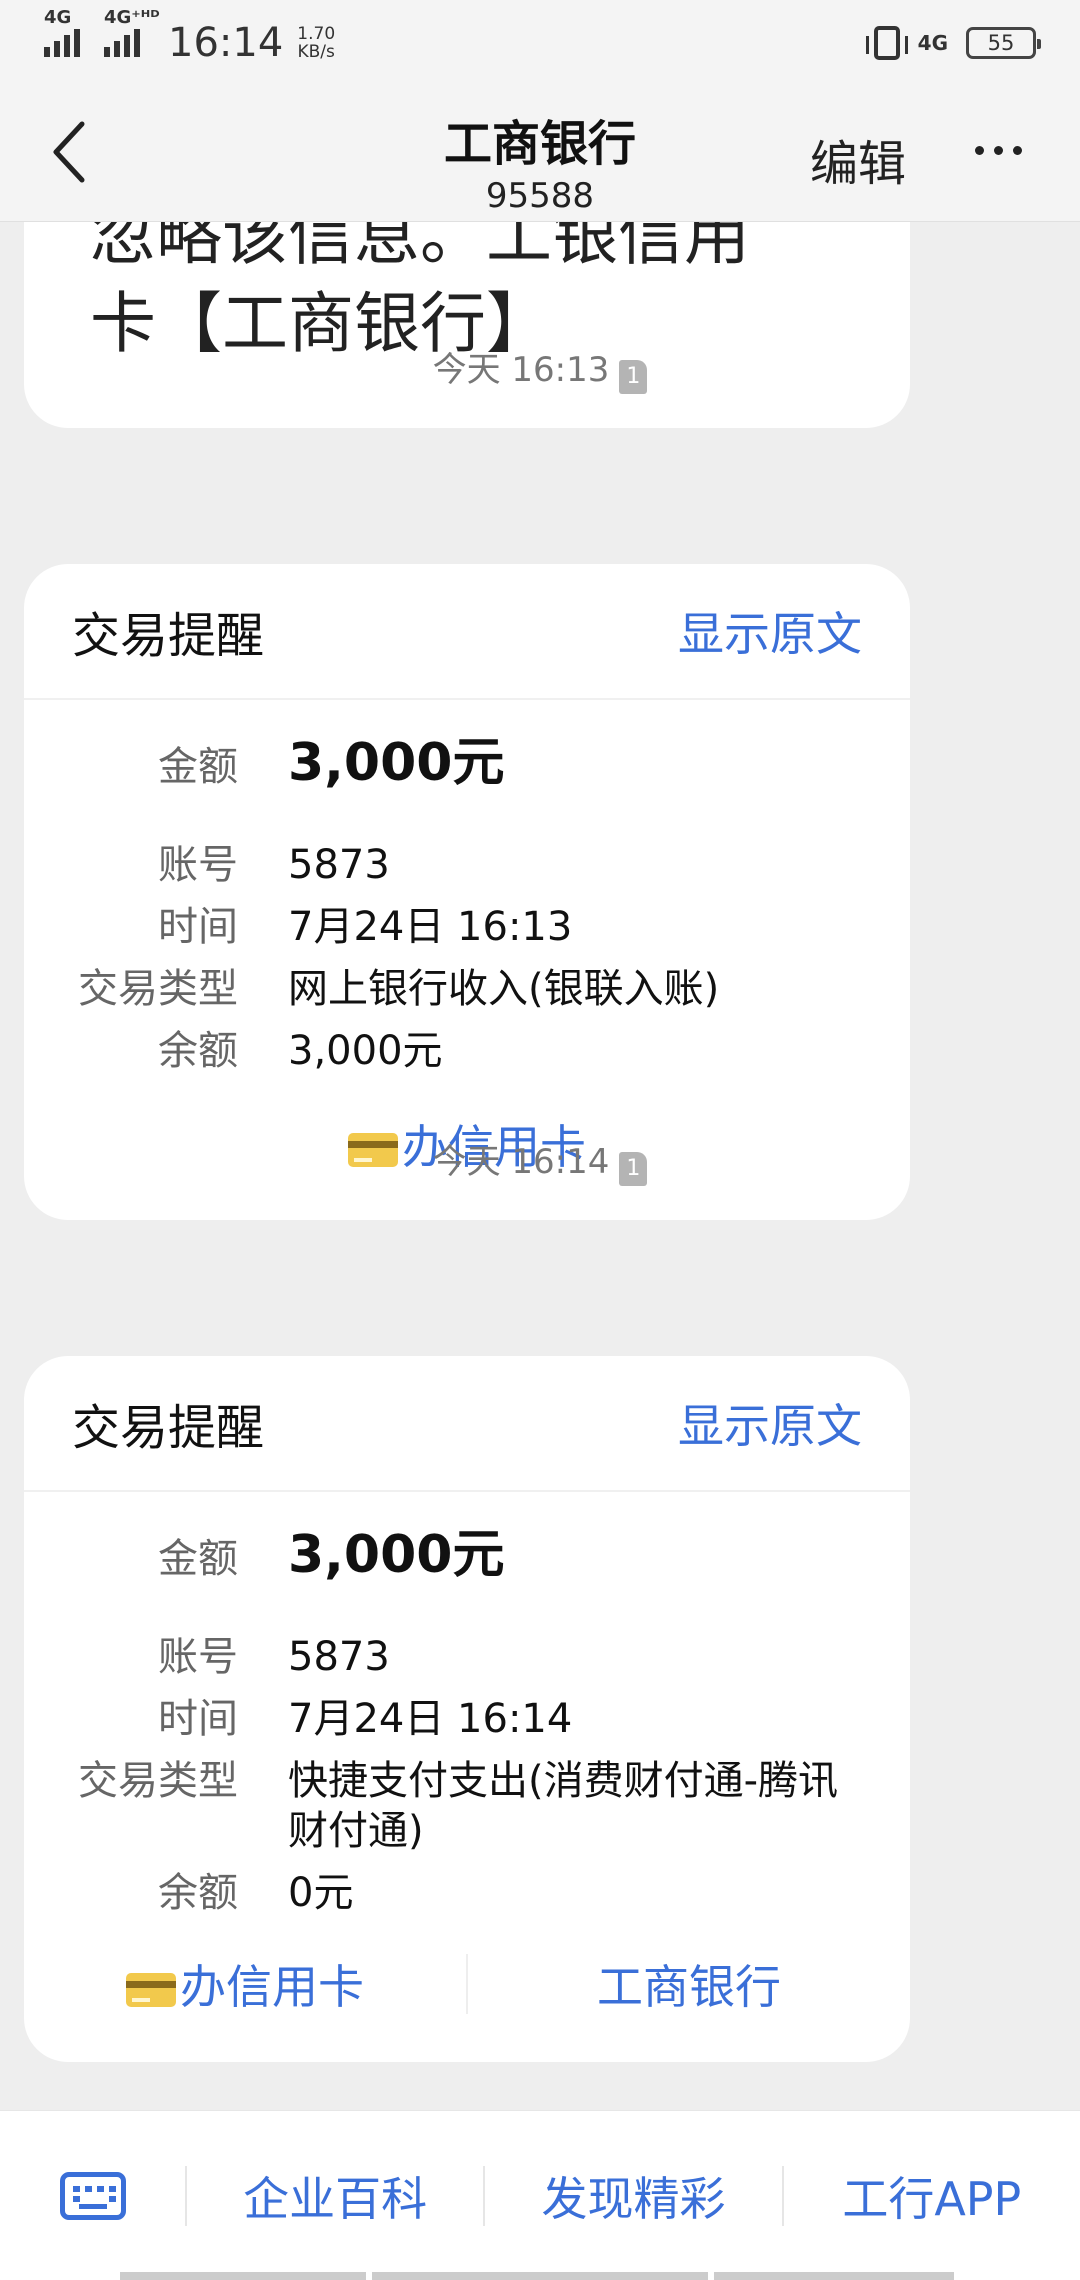 The width and height of the screenshot is (1080, 2280). What do you see at coordinates (932, 2196) in the screenshot?
I see `menu-item-icbc-app: 工行APP` at bounding box center [932, 2196].